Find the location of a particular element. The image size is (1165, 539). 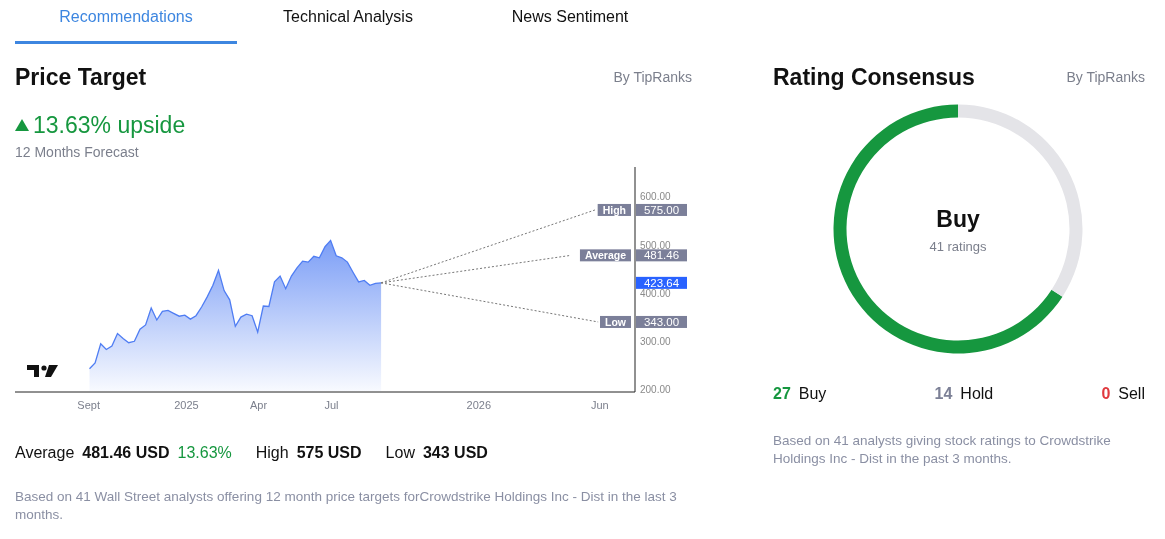

consensus-verdict: Buy is located at coordinates (958, 218).